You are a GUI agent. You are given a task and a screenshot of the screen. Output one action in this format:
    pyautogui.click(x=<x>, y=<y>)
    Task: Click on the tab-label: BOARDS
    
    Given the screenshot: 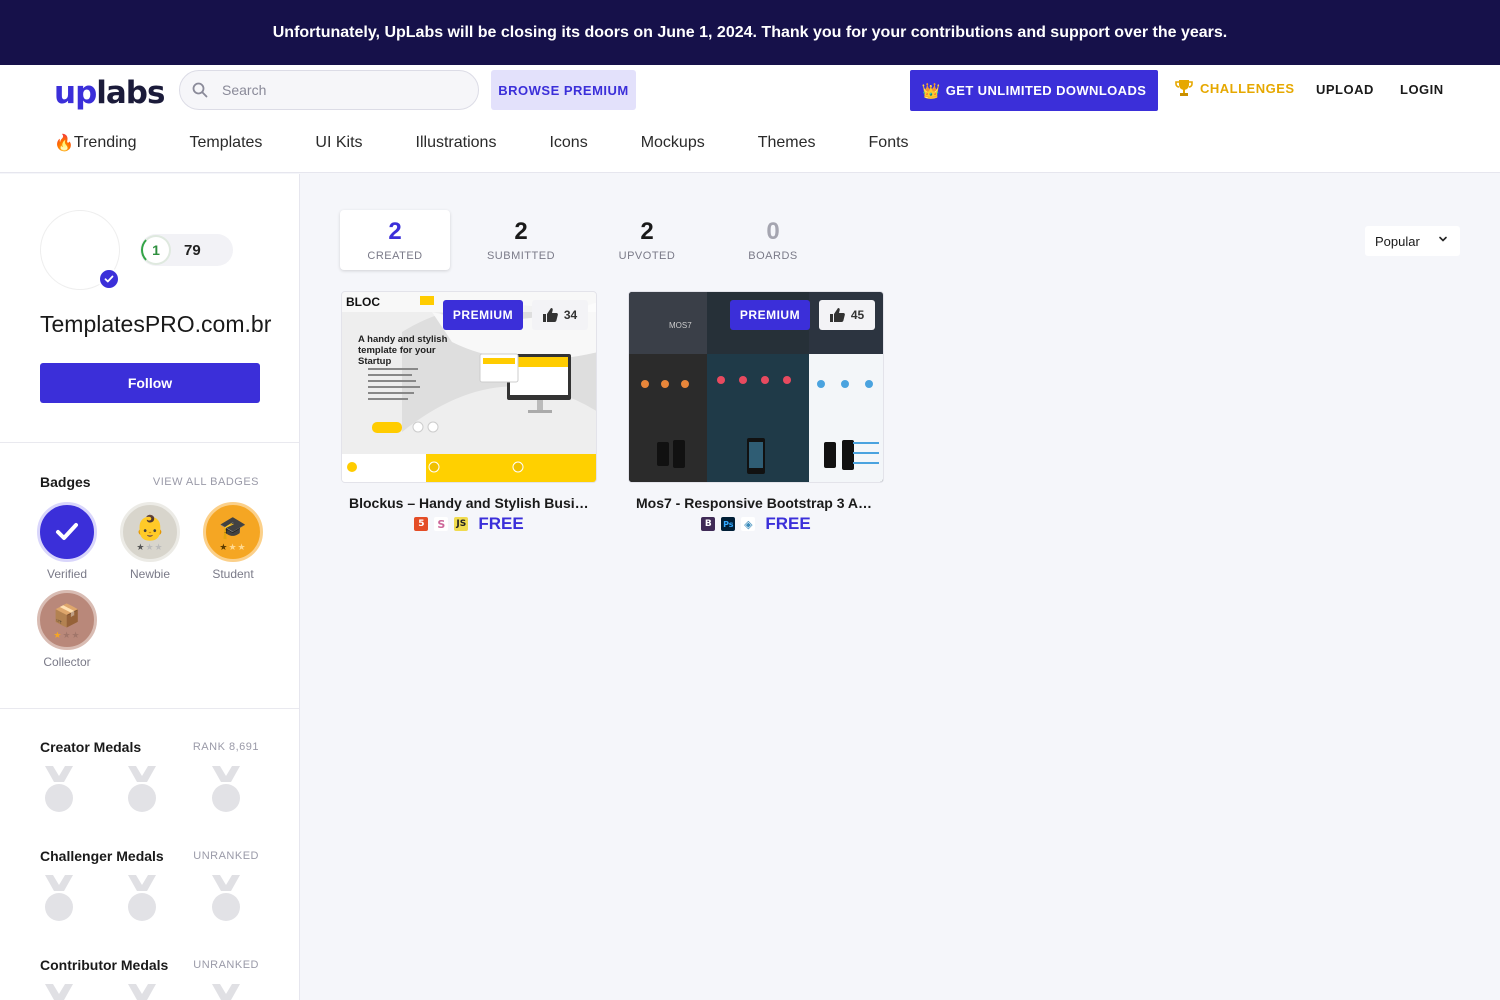 What is the action you would take?
    pyautogui.click(x=773, y=256)
    